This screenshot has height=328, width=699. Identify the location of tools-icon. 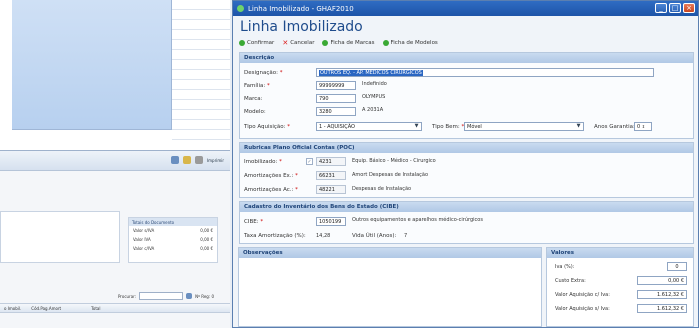
(174, 160).